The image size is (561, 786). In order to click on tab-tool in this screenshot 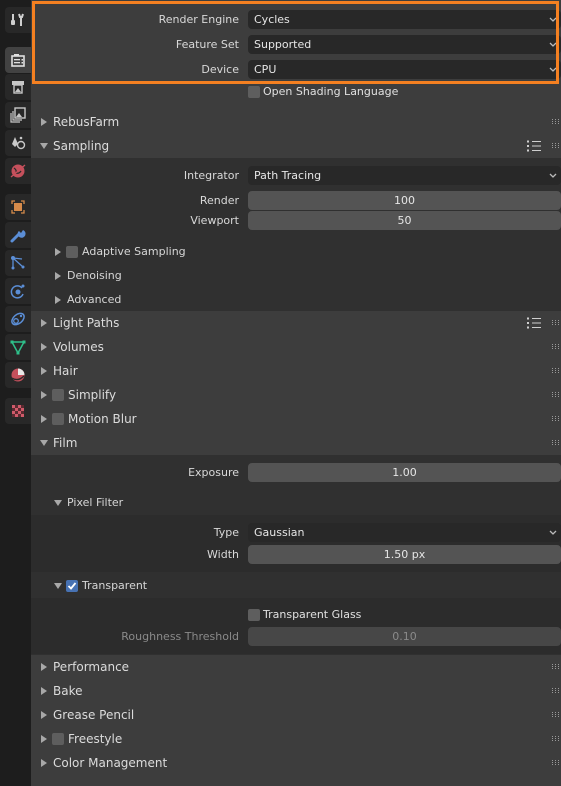, I will do `click(18, 20)`.